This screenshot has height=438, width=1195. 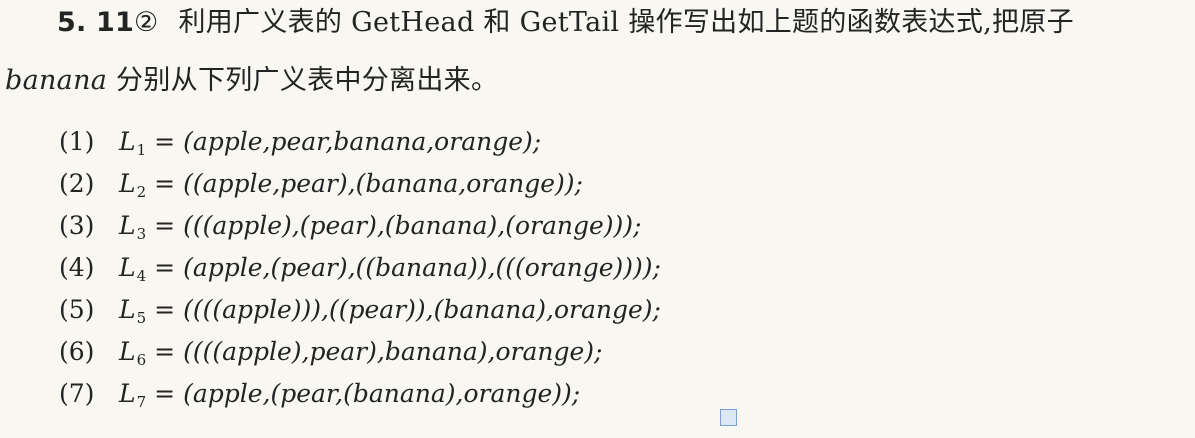 I want to click on list-expression: ((((apple))),((pear)),(banana),orange);, so click(x=422, y=309).